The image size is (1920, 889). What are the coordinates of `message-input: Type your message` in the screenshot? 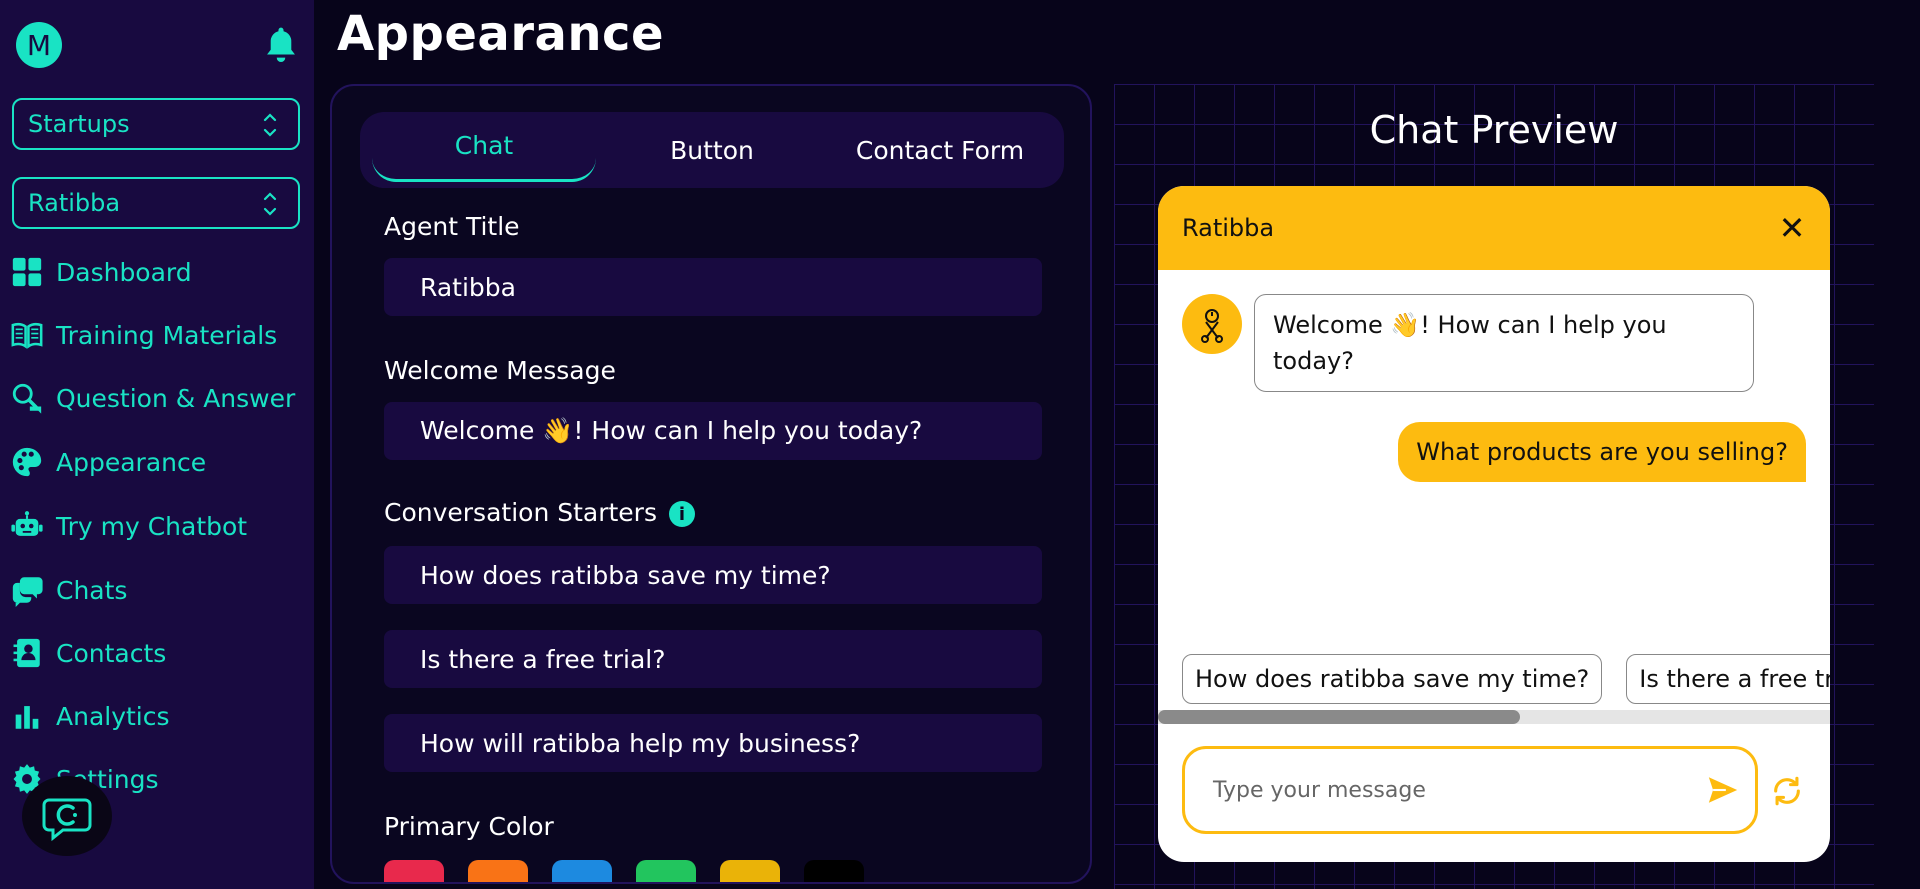 It's located at (1470, 790).